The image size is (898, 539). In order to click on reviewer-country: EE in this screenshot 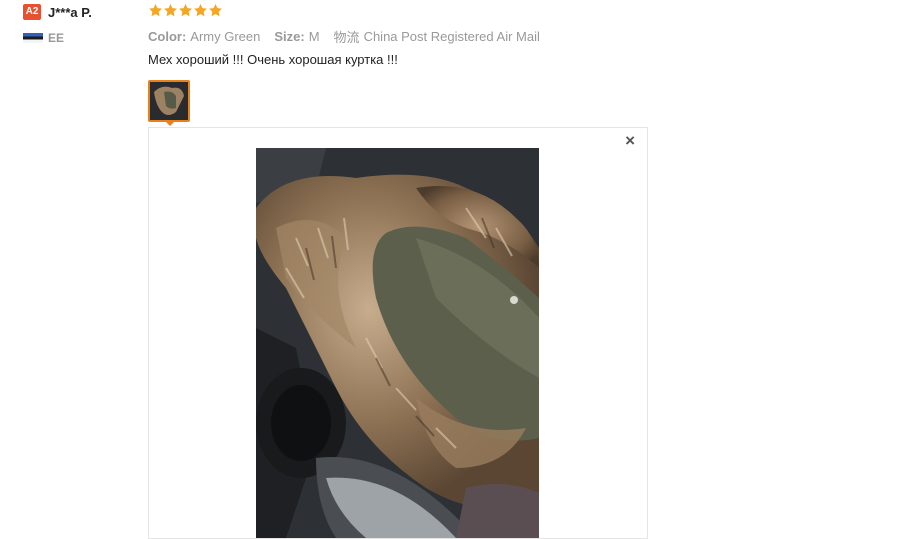, I will do `click(78, 38)`.